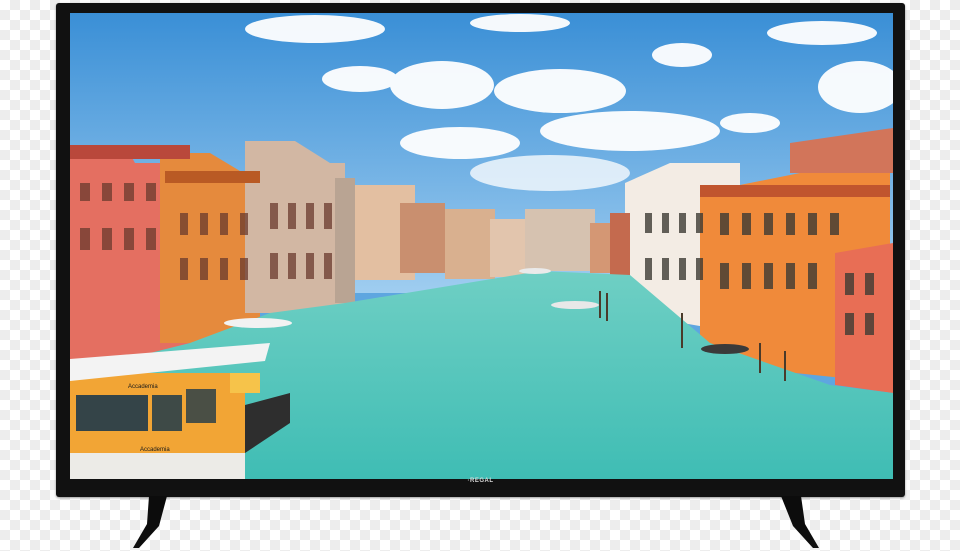 Image resolution: width=960 pixels, height=551 pixels. I want to click on boat-sign-lower: Accademia, so click(155, 450).